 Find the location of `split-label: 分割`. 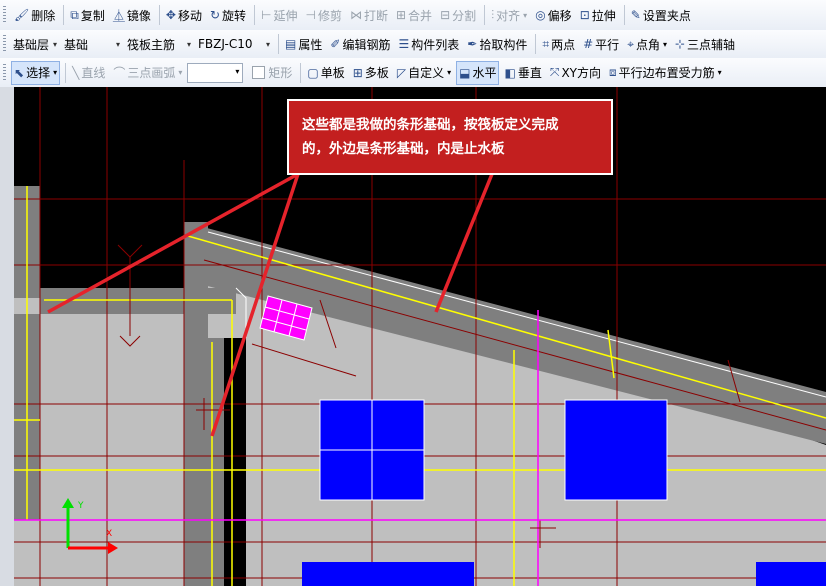

split-label: 分割 is located at coordinates (464, 15).